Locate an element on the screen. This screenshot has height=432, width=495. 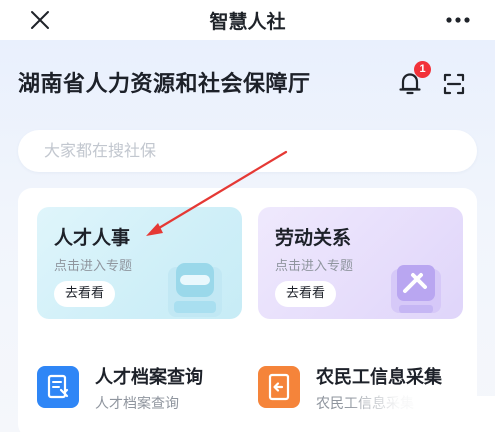
topic-card-labor-relations: 劳动关系 点击进入专题 去看看 is located at coordinates (360, 263).